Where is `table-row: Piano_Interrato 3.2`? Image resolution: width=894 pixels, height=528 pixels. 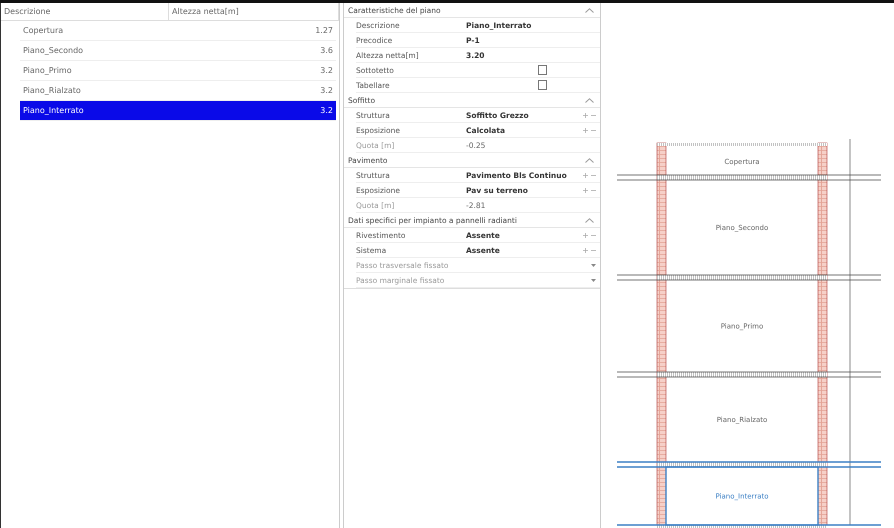 table-row: Piano_Interrato 3.2 is located at coordinates (178, 111).